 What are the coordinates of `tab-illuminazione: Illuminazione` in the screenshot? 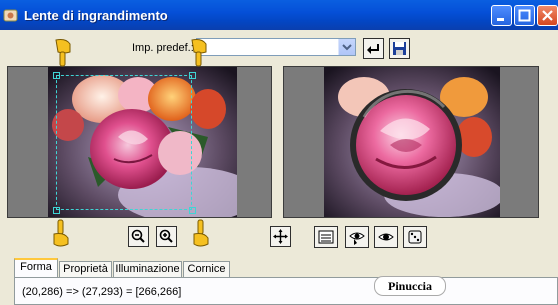 It's located at (147, 269).